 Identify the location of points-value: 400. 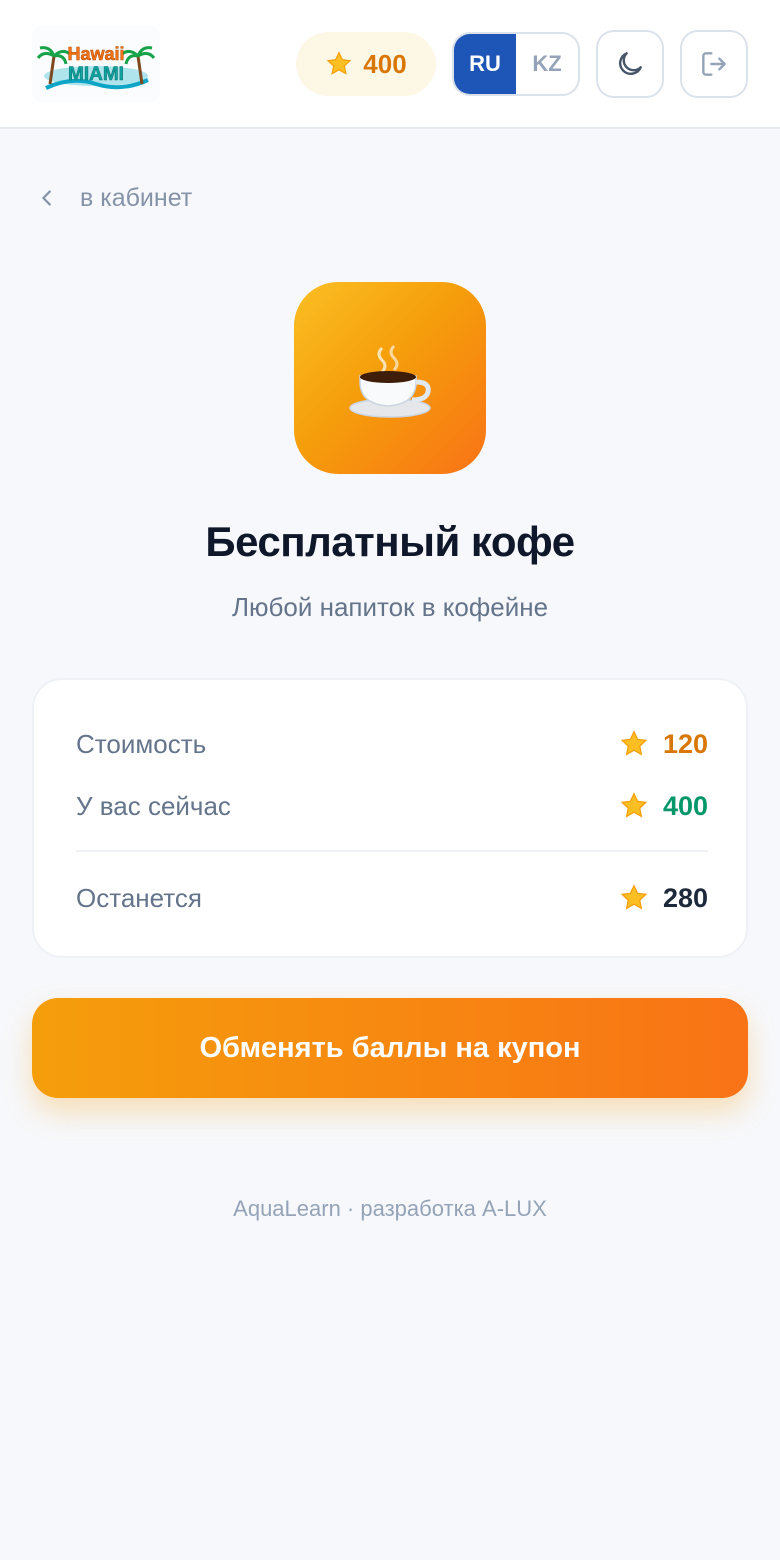
(385, 63).